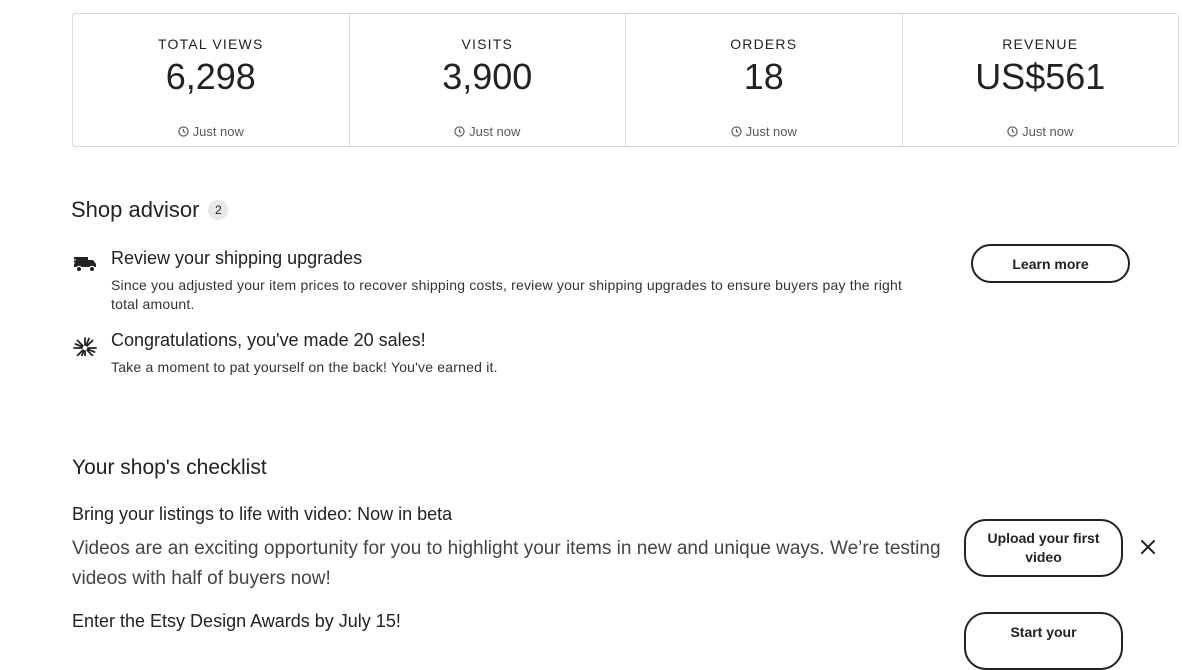 The height and width of the screenshot is (670, 1200). I want to click on stat-orders: ORDERS 18 Just now, so click(764, 80).